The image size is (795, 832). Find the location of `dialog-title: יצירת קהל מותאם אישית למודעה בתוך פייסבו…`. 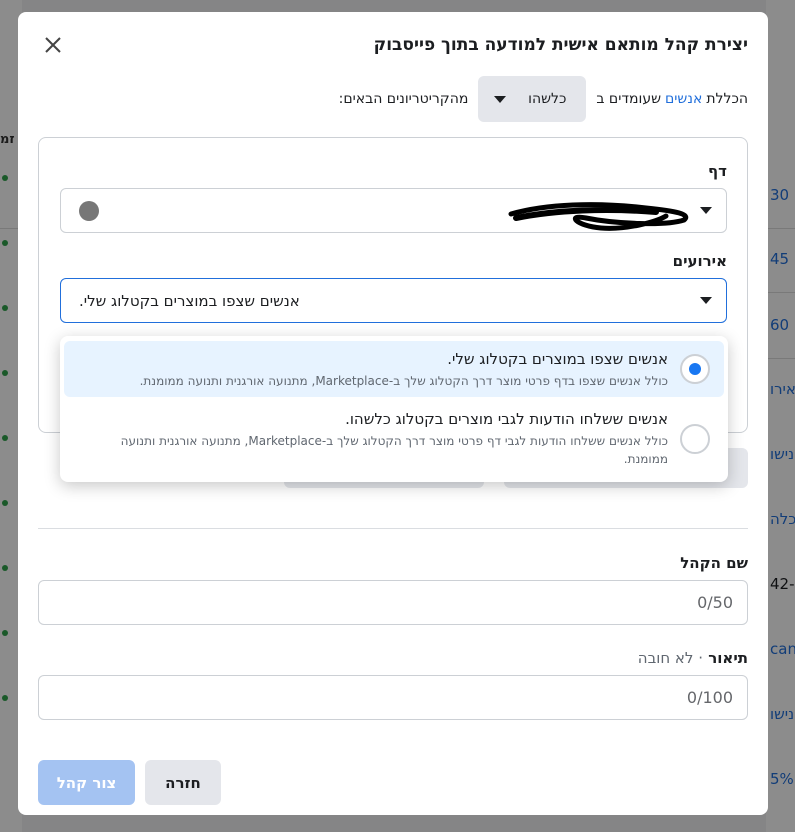

dialog-title: יצירת קהל מותאם אישית למודעה בתוך פייסבו… is located at coordinates (560, 45).